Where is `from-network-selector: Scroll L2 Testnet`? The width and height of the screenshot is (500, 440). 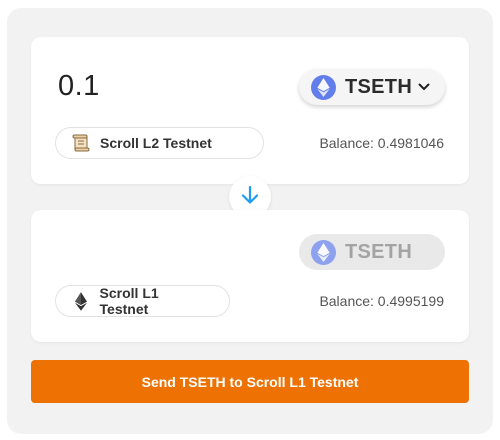 from-network-selector: Scroll L2 Testnet is located at coordinates (159, 143).